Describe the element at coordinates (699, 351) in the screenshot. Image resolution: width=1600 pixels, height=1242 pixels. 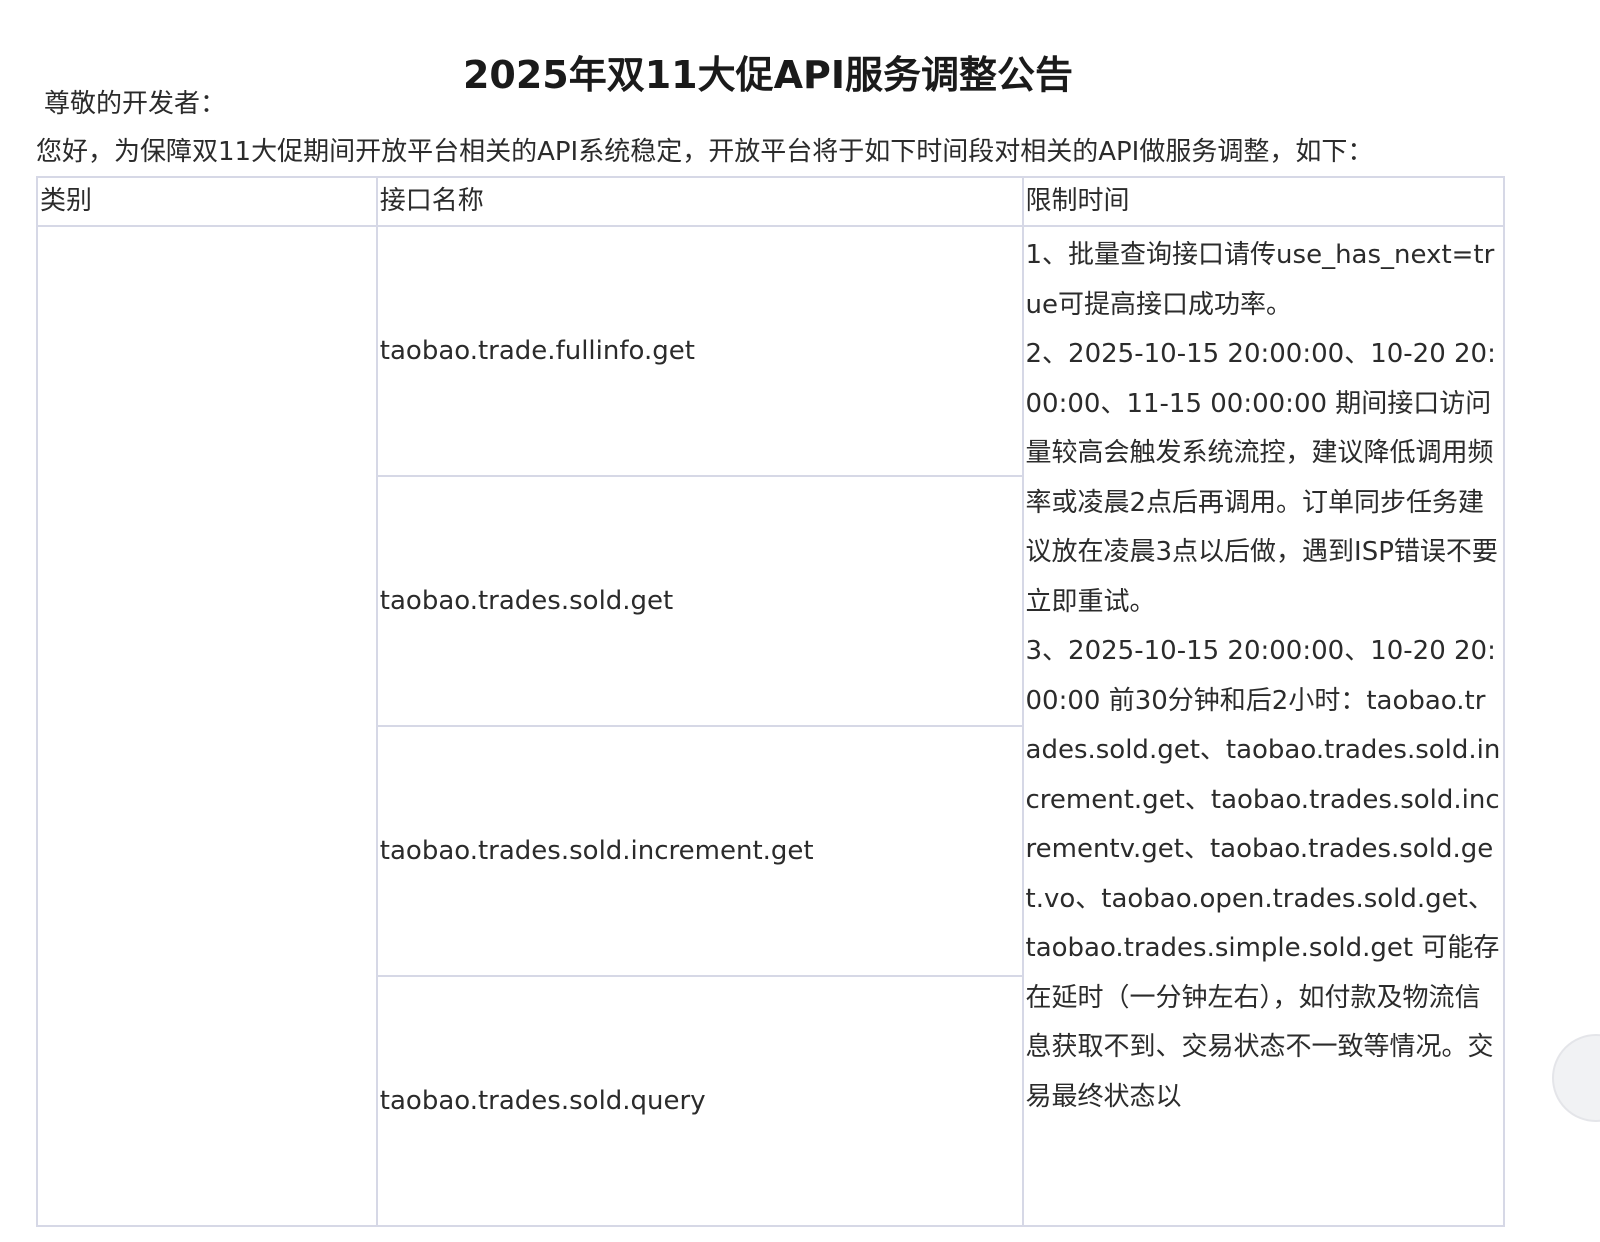
I see `api-name-cell: taobao.trade.fullinfo.get` at that location.